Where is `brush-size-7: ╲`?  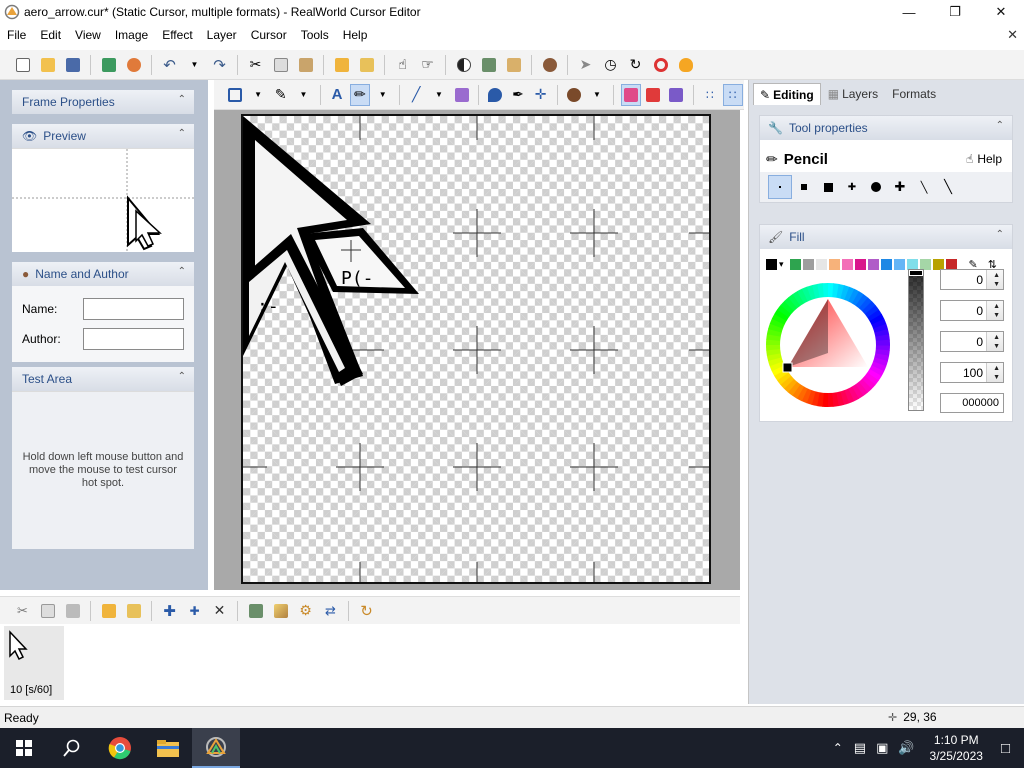 brush-size-7: ╲ is located at coordinates (924, 187).